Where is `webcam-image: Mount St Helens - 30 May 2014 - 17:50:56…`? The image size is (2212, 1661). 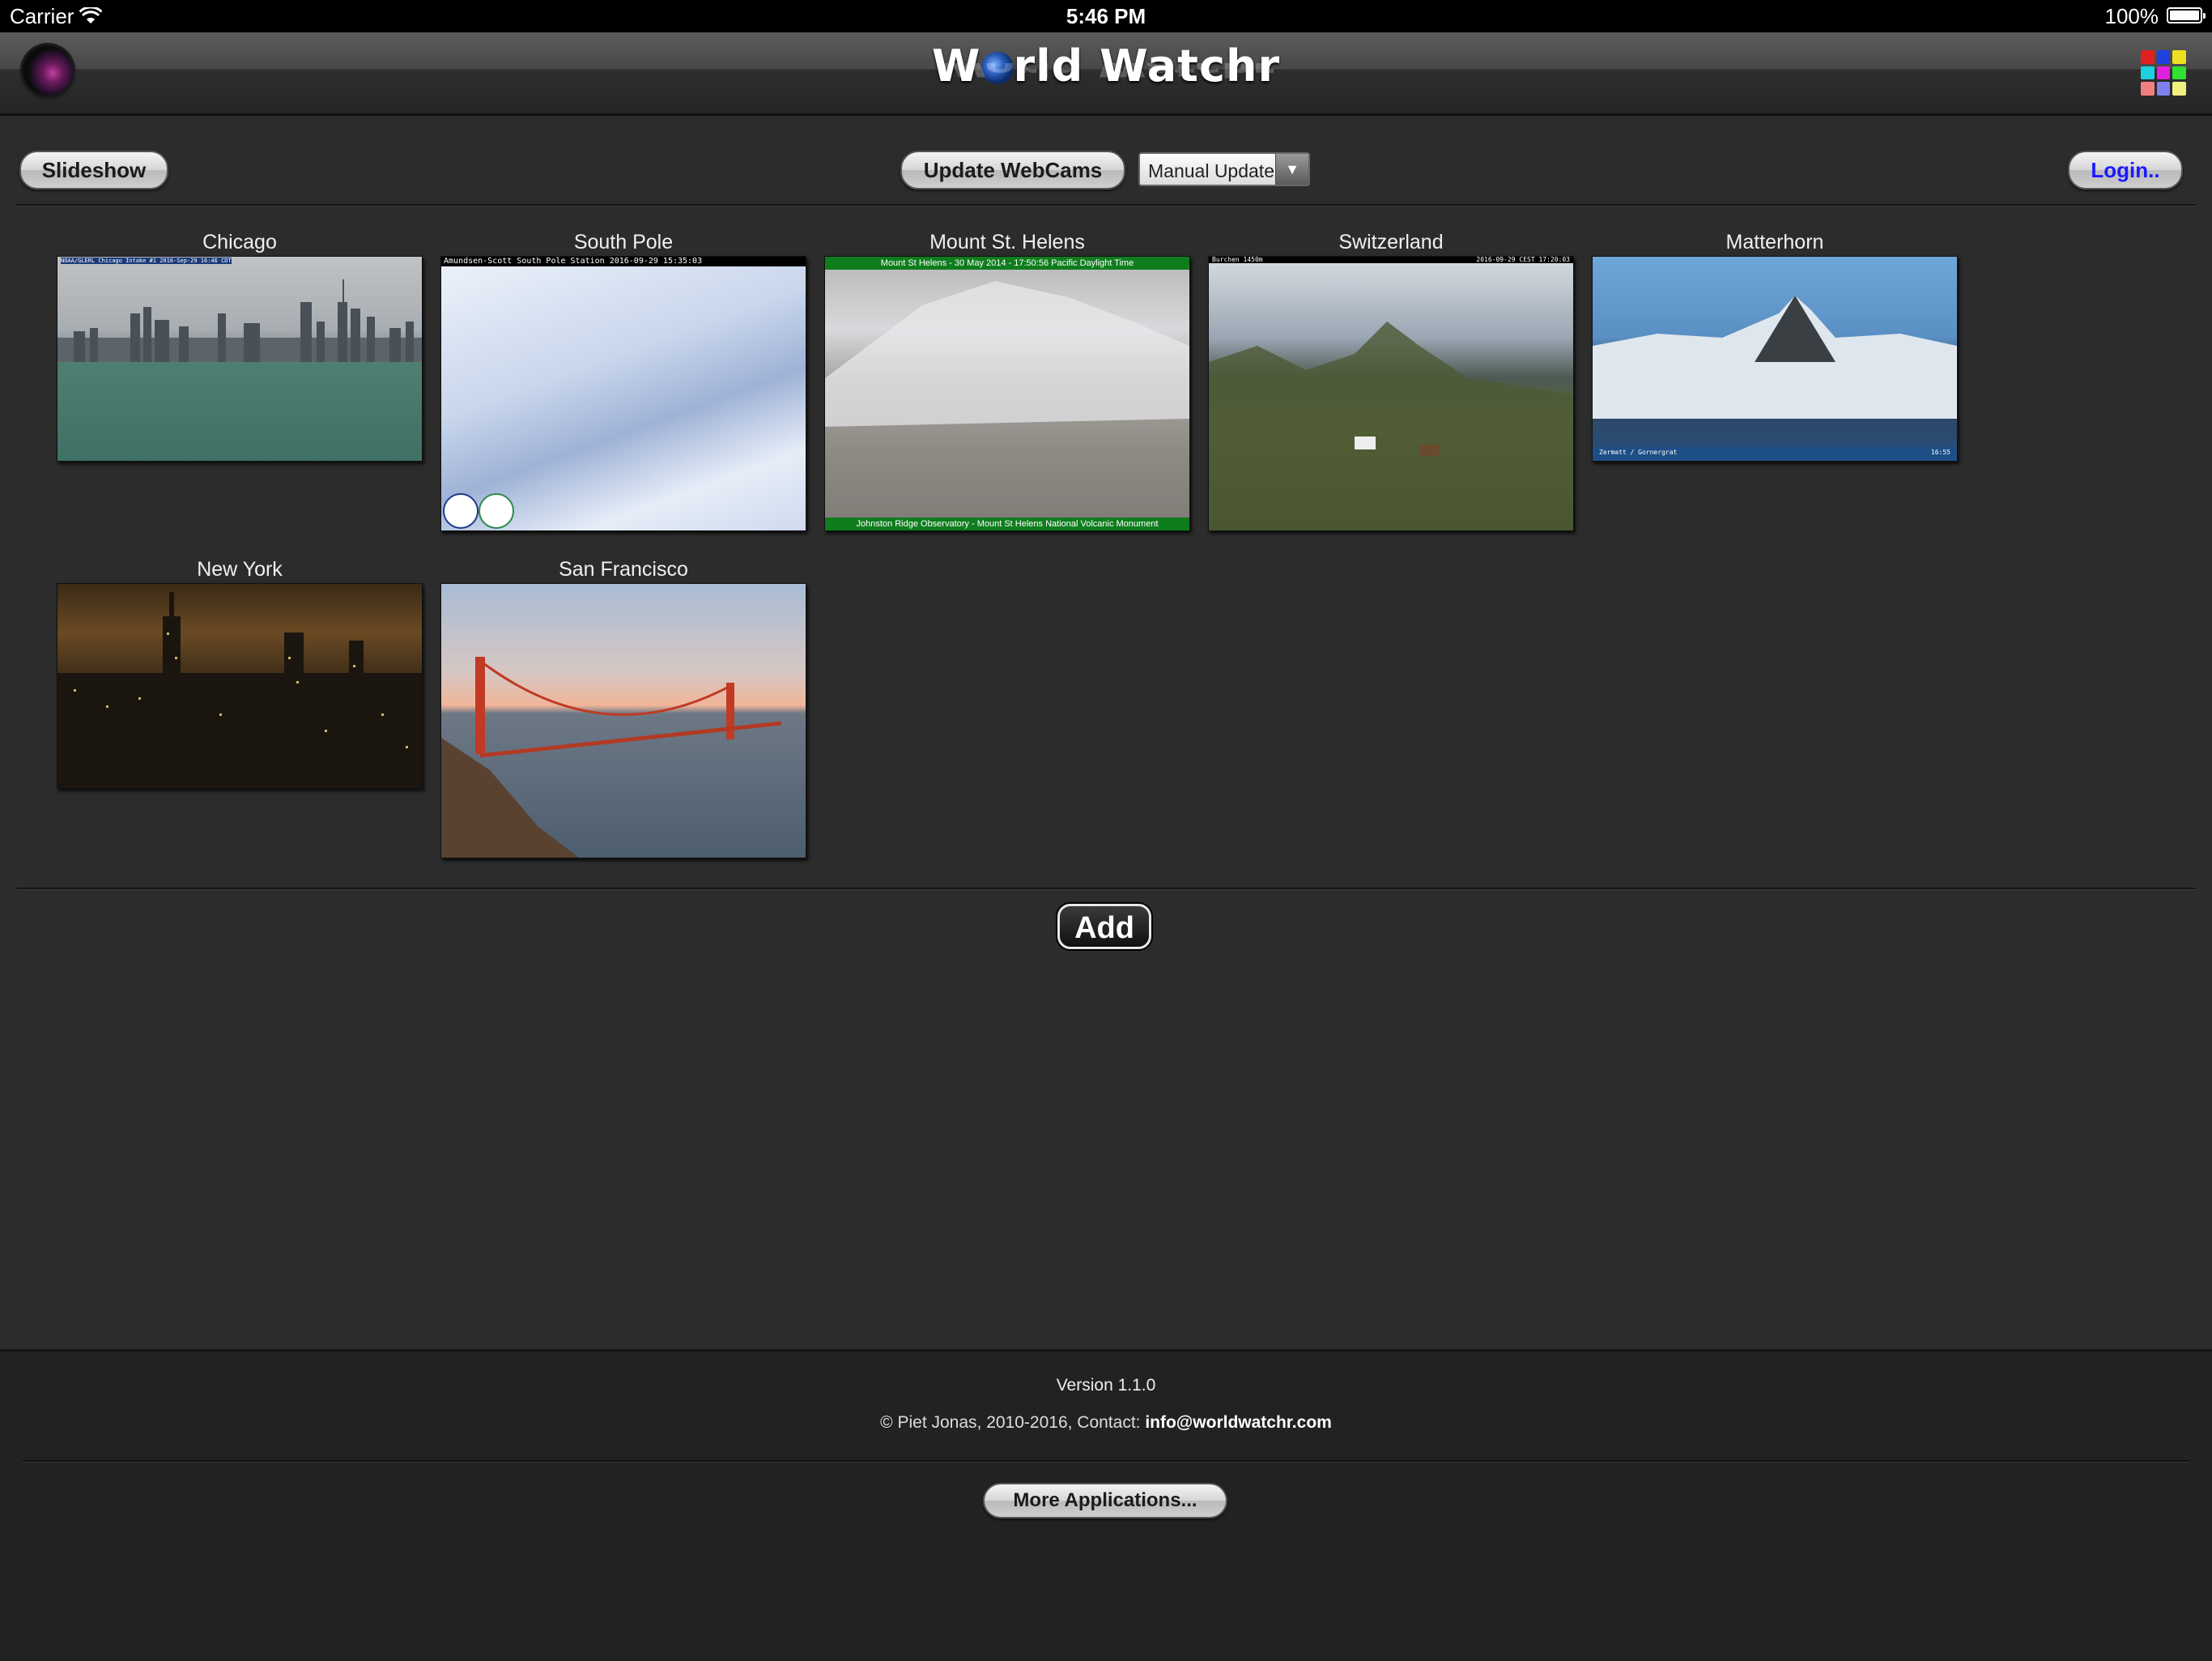 webcam-image: Mount St Helens - 30 May 2014 - 17:50:56… is located at coordinates (1007, 394).